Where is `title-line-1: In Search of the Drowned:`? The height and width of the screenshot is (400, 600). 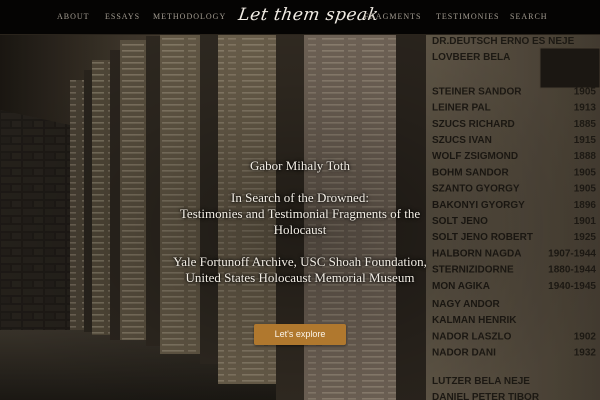
title-line-1: In Search of the Drowned: is located at coordinates (300, 197).